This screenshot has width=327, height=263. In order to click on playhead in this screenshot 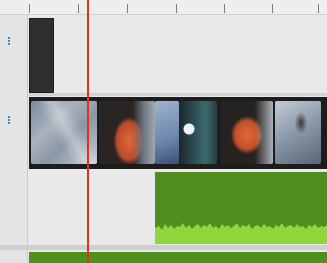, I will do `click(88, 131)`.